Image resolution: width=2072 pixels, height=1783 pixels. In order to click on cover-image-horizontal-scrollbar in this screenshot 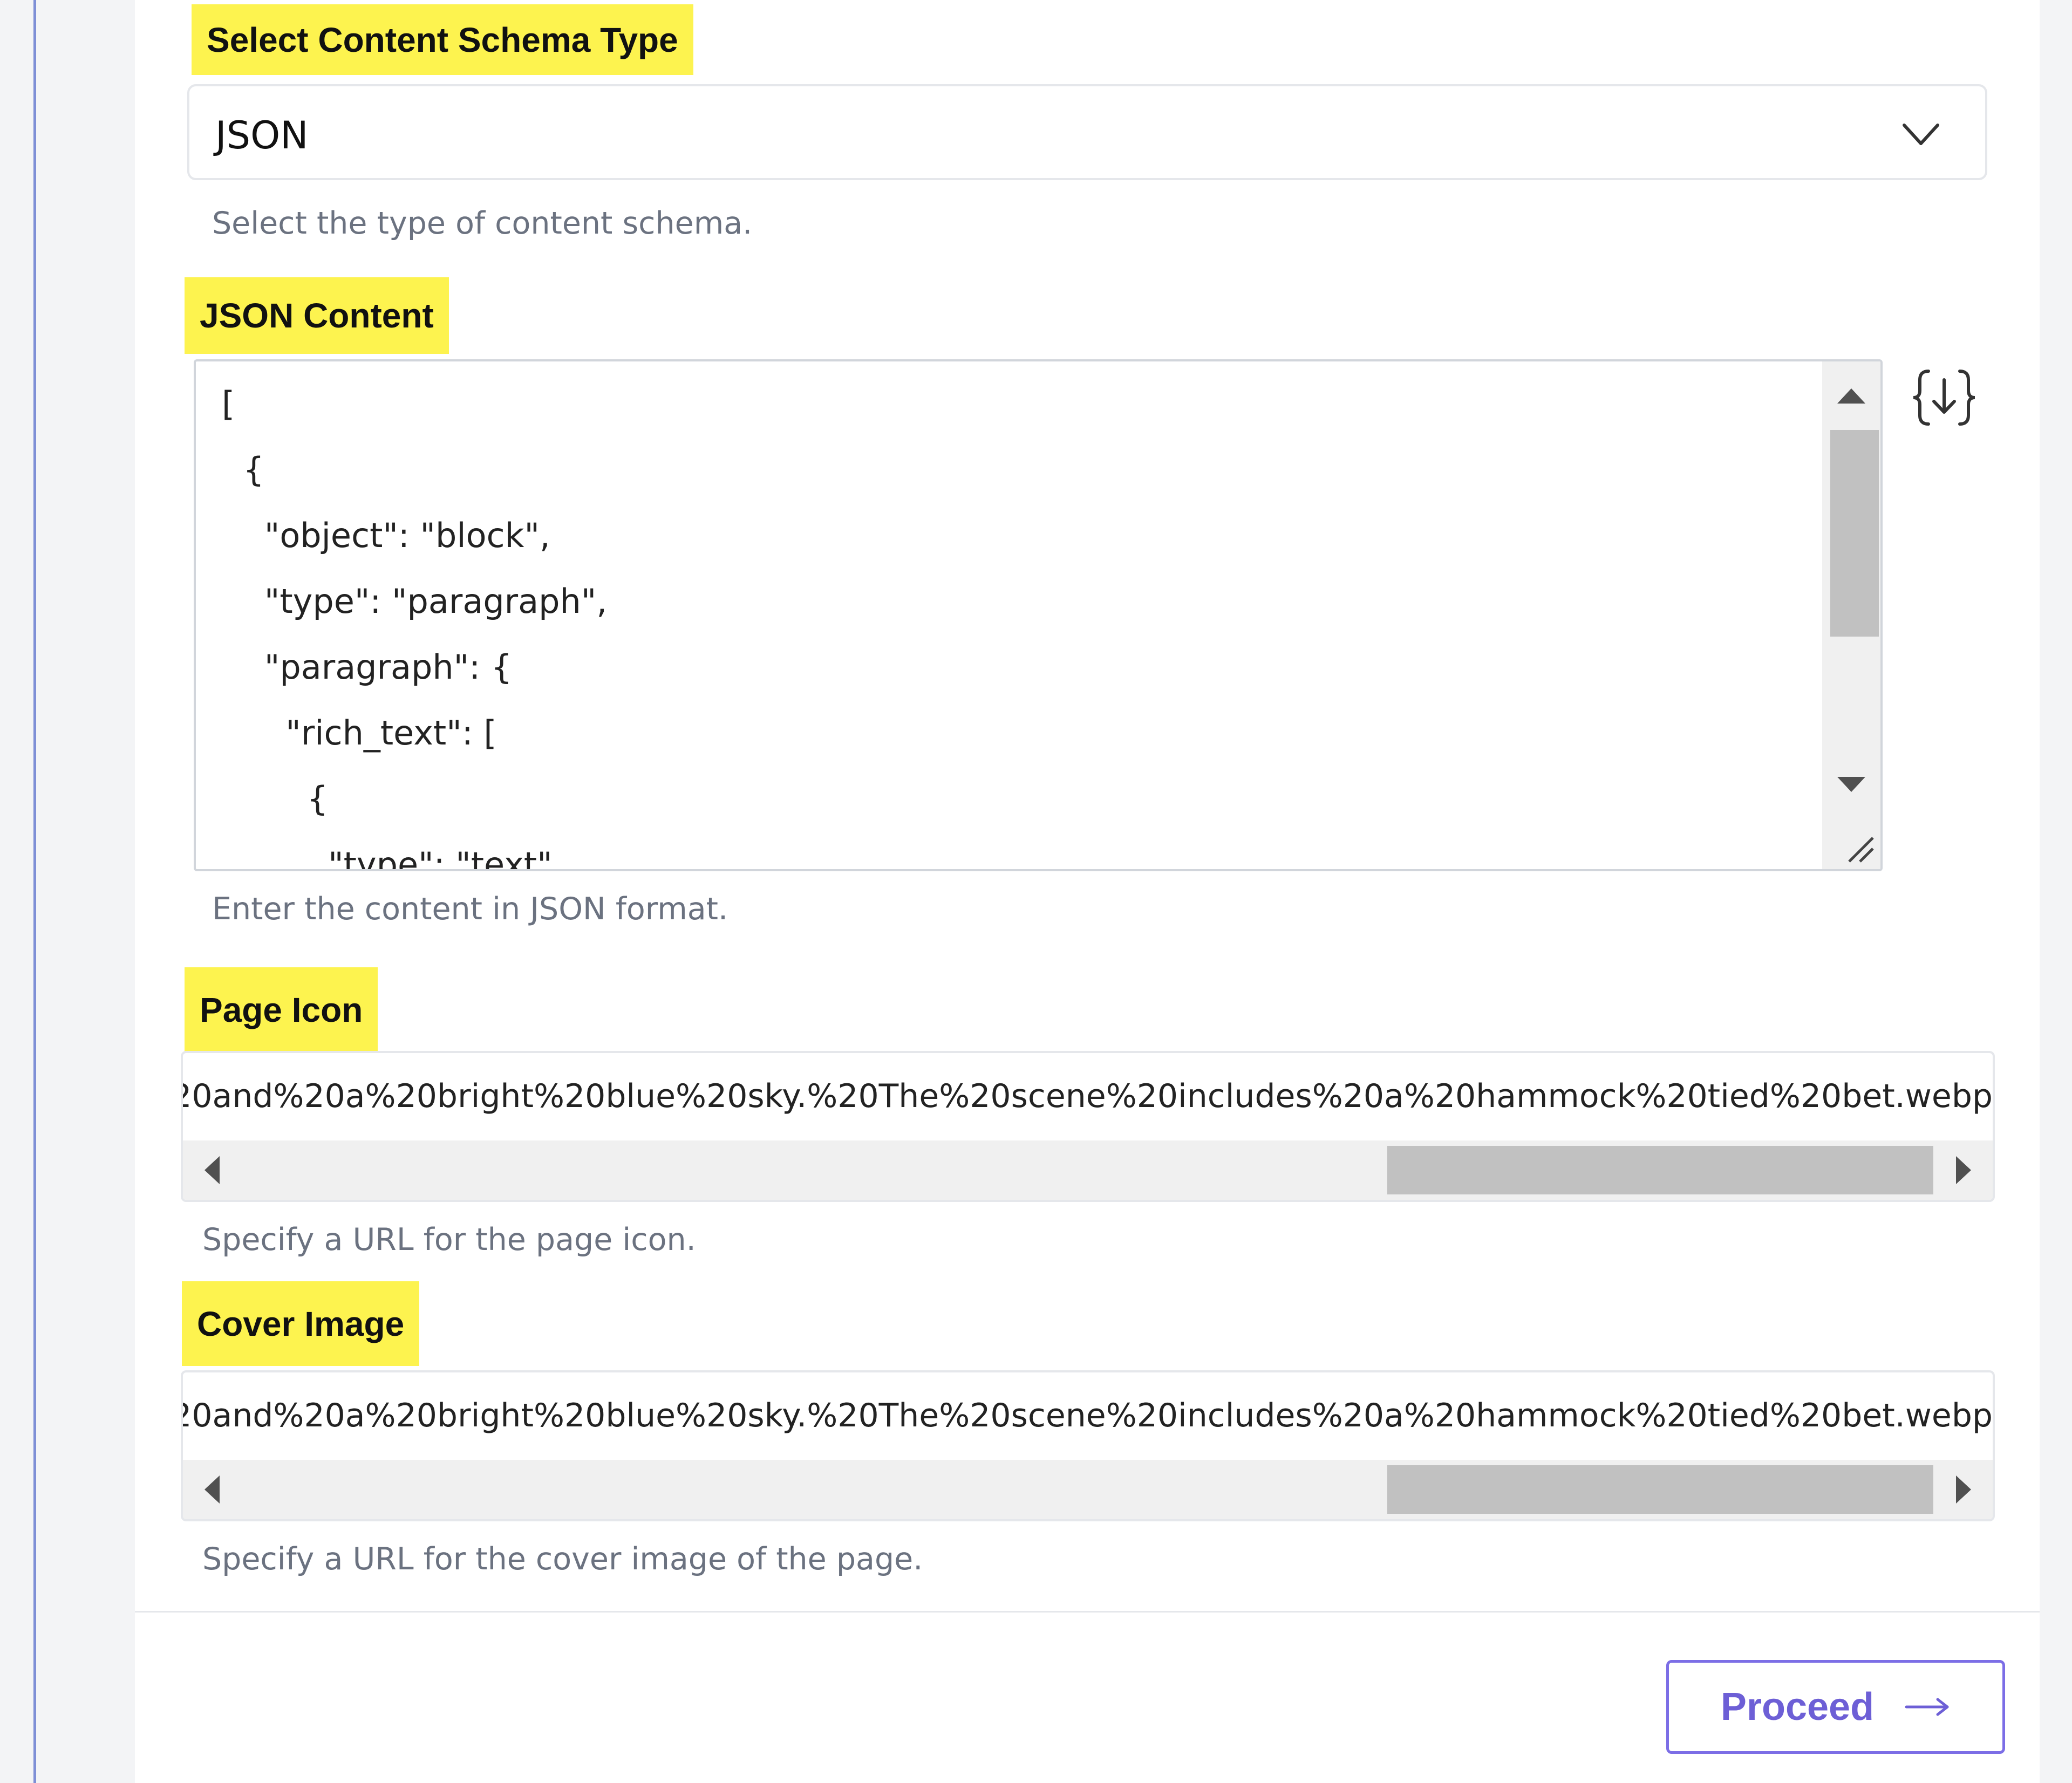, I will do `click(1088, 1490)`.